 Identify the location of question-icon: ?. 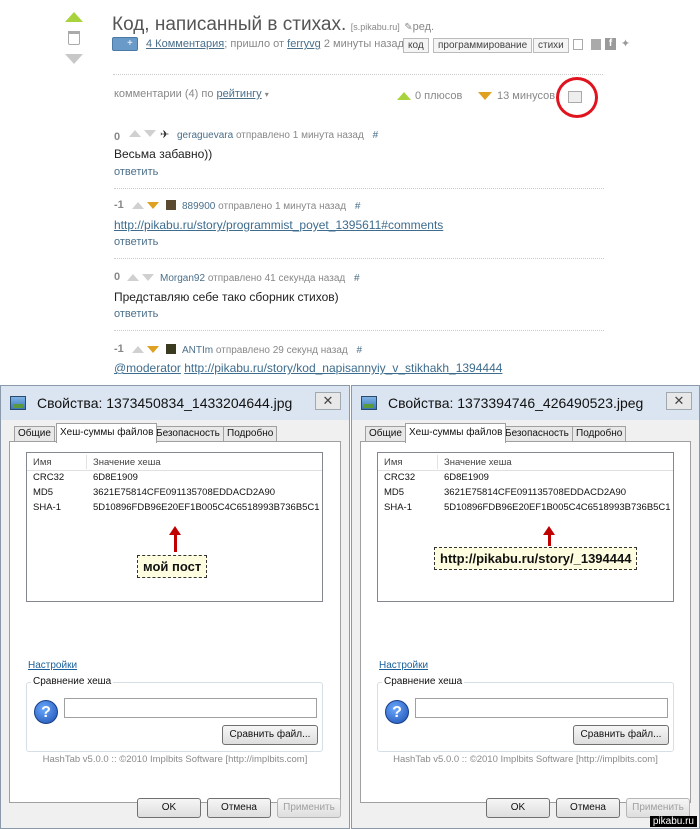
(46, 712).